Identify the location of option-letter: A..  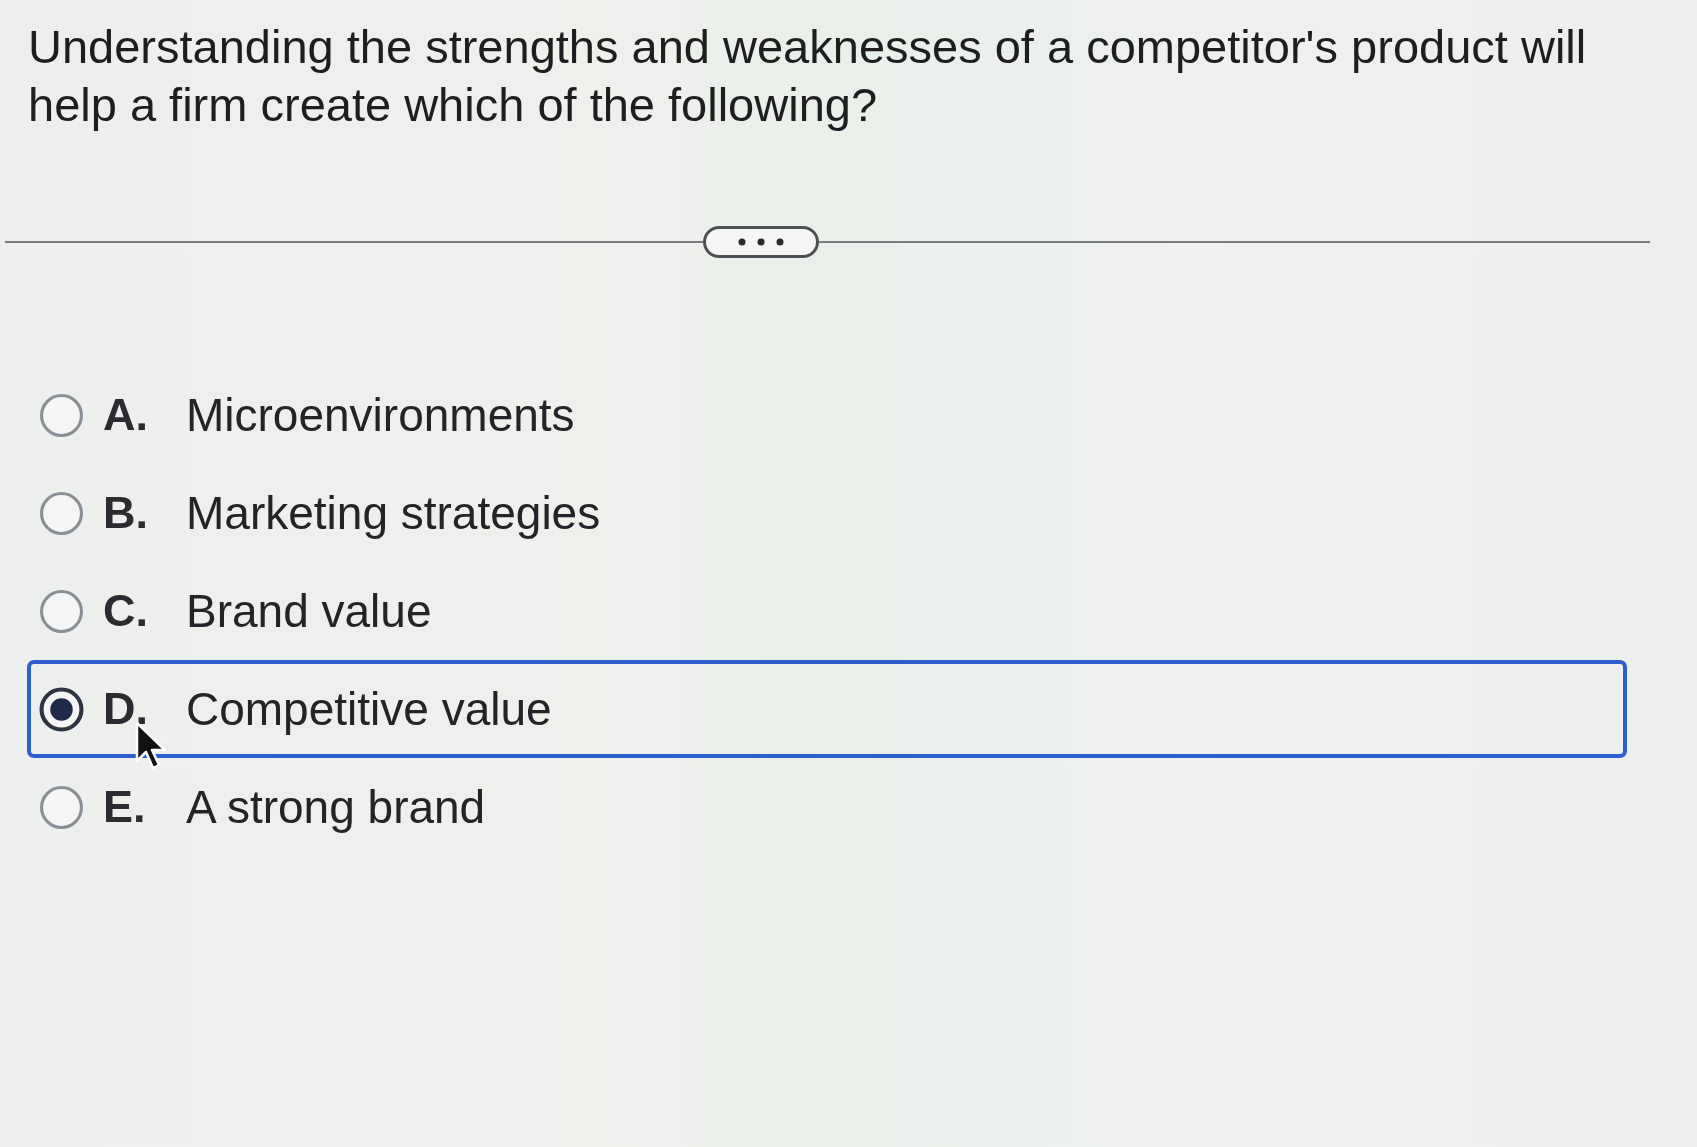
(126, 415).